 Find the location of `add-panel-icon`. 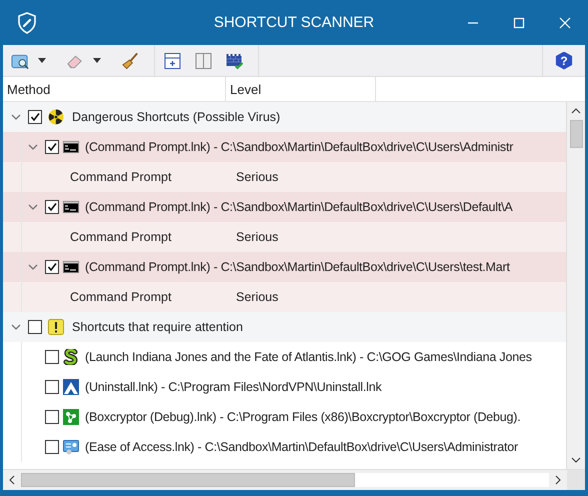

add-panel-icon is located at coordinates (172, 61).